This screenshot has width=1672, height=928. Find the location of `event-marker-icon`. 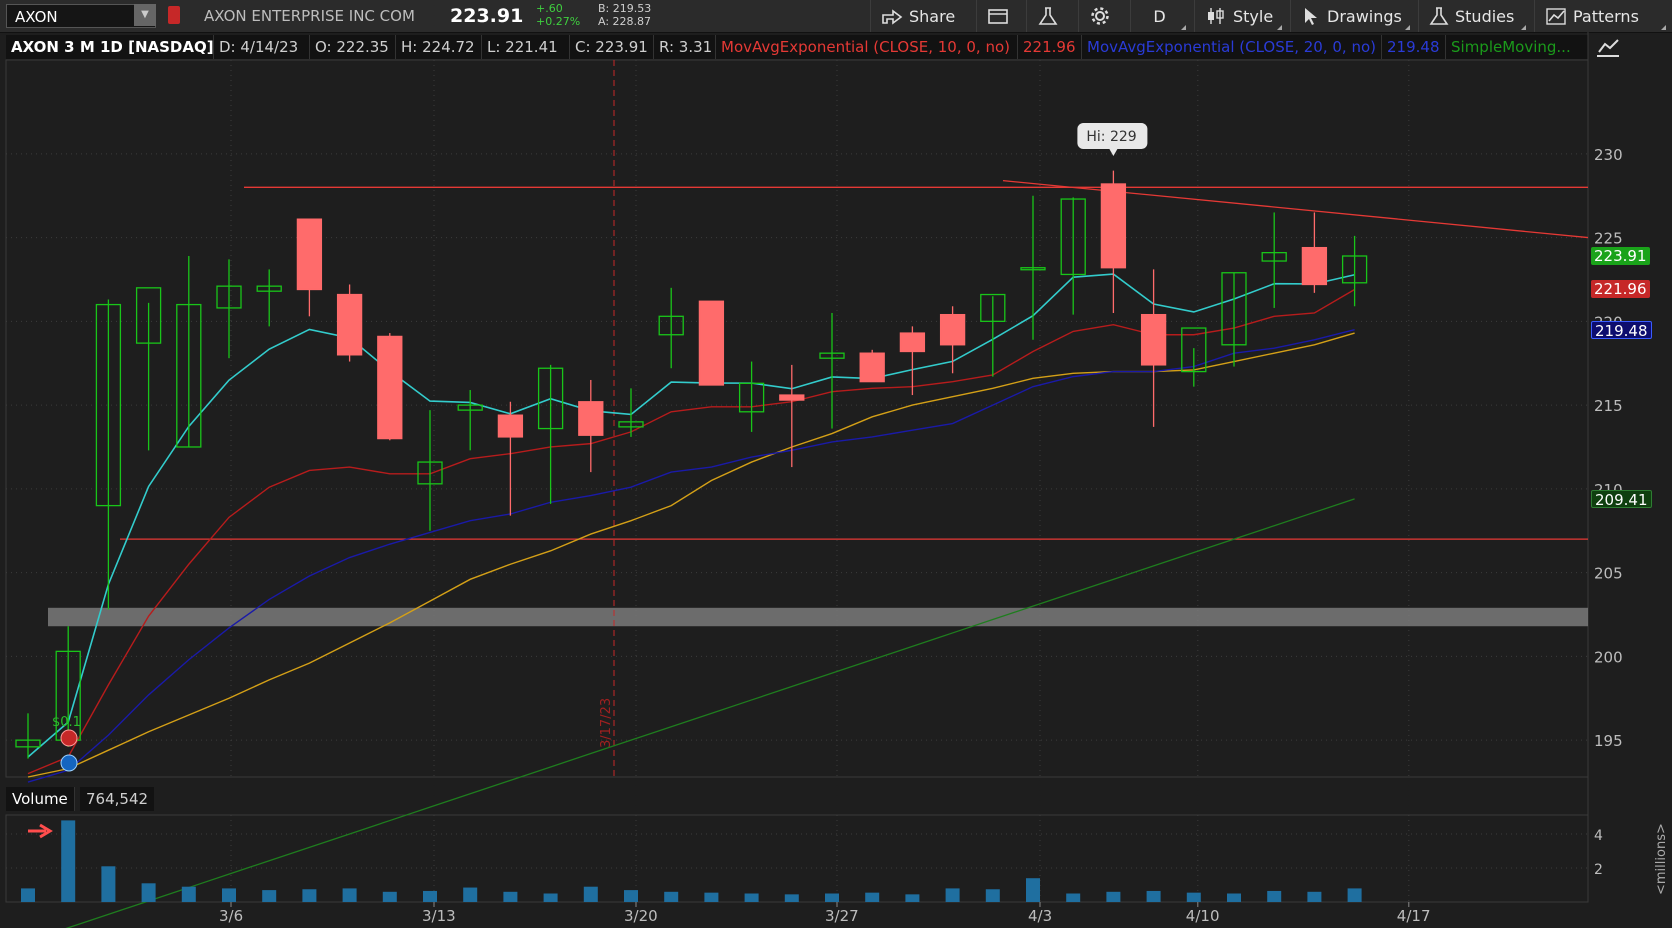

event-marker-icon is located at coordinates (69, 738).